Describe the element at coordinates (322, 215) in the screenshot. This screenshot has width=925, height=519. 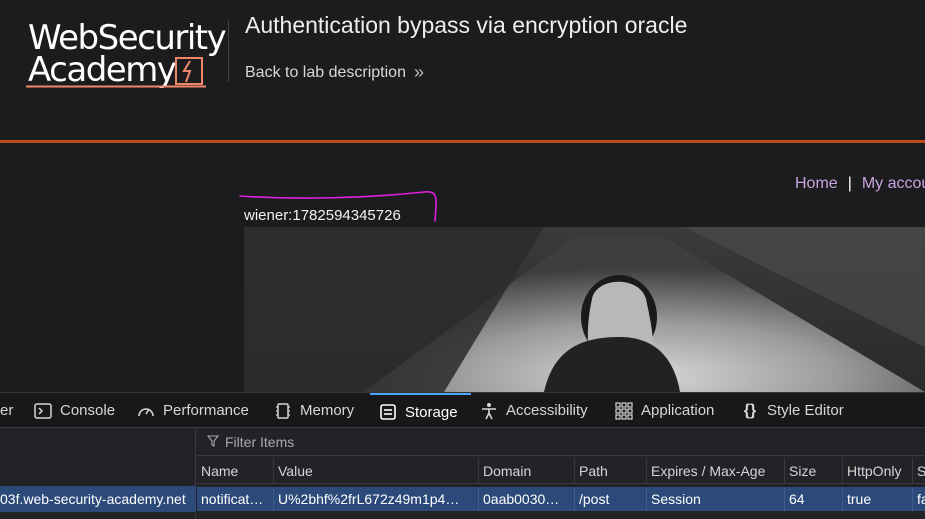
I see `user-identifier: wiener:1782594345726` at that location.